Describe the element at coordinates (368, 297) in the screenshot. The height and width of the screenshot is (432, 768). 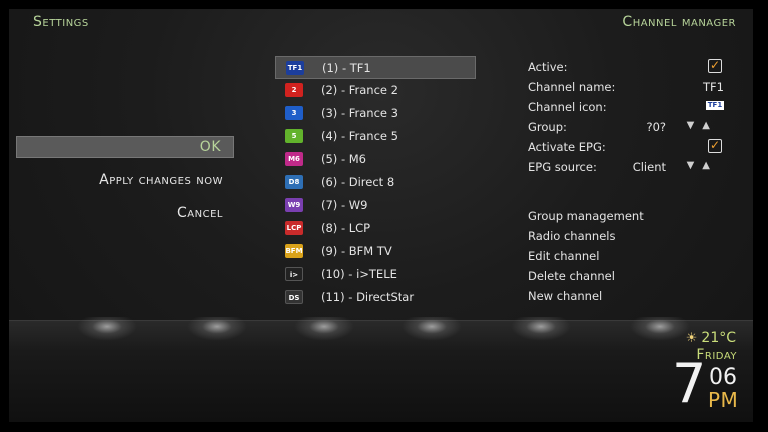
I see `channel-label: (11) - DirectStar` at that location.